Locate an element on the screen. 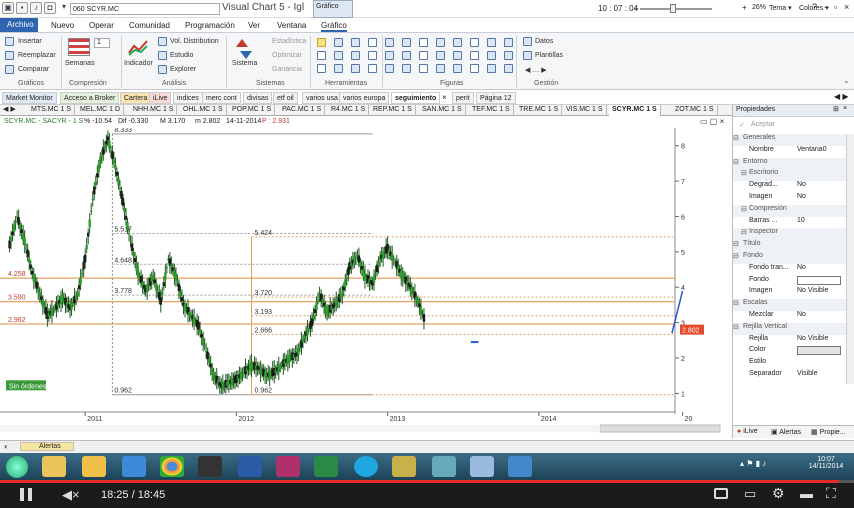 This screenshot has width=854, height=508. zoom-slider-knob is located at coordinates (673, 8).